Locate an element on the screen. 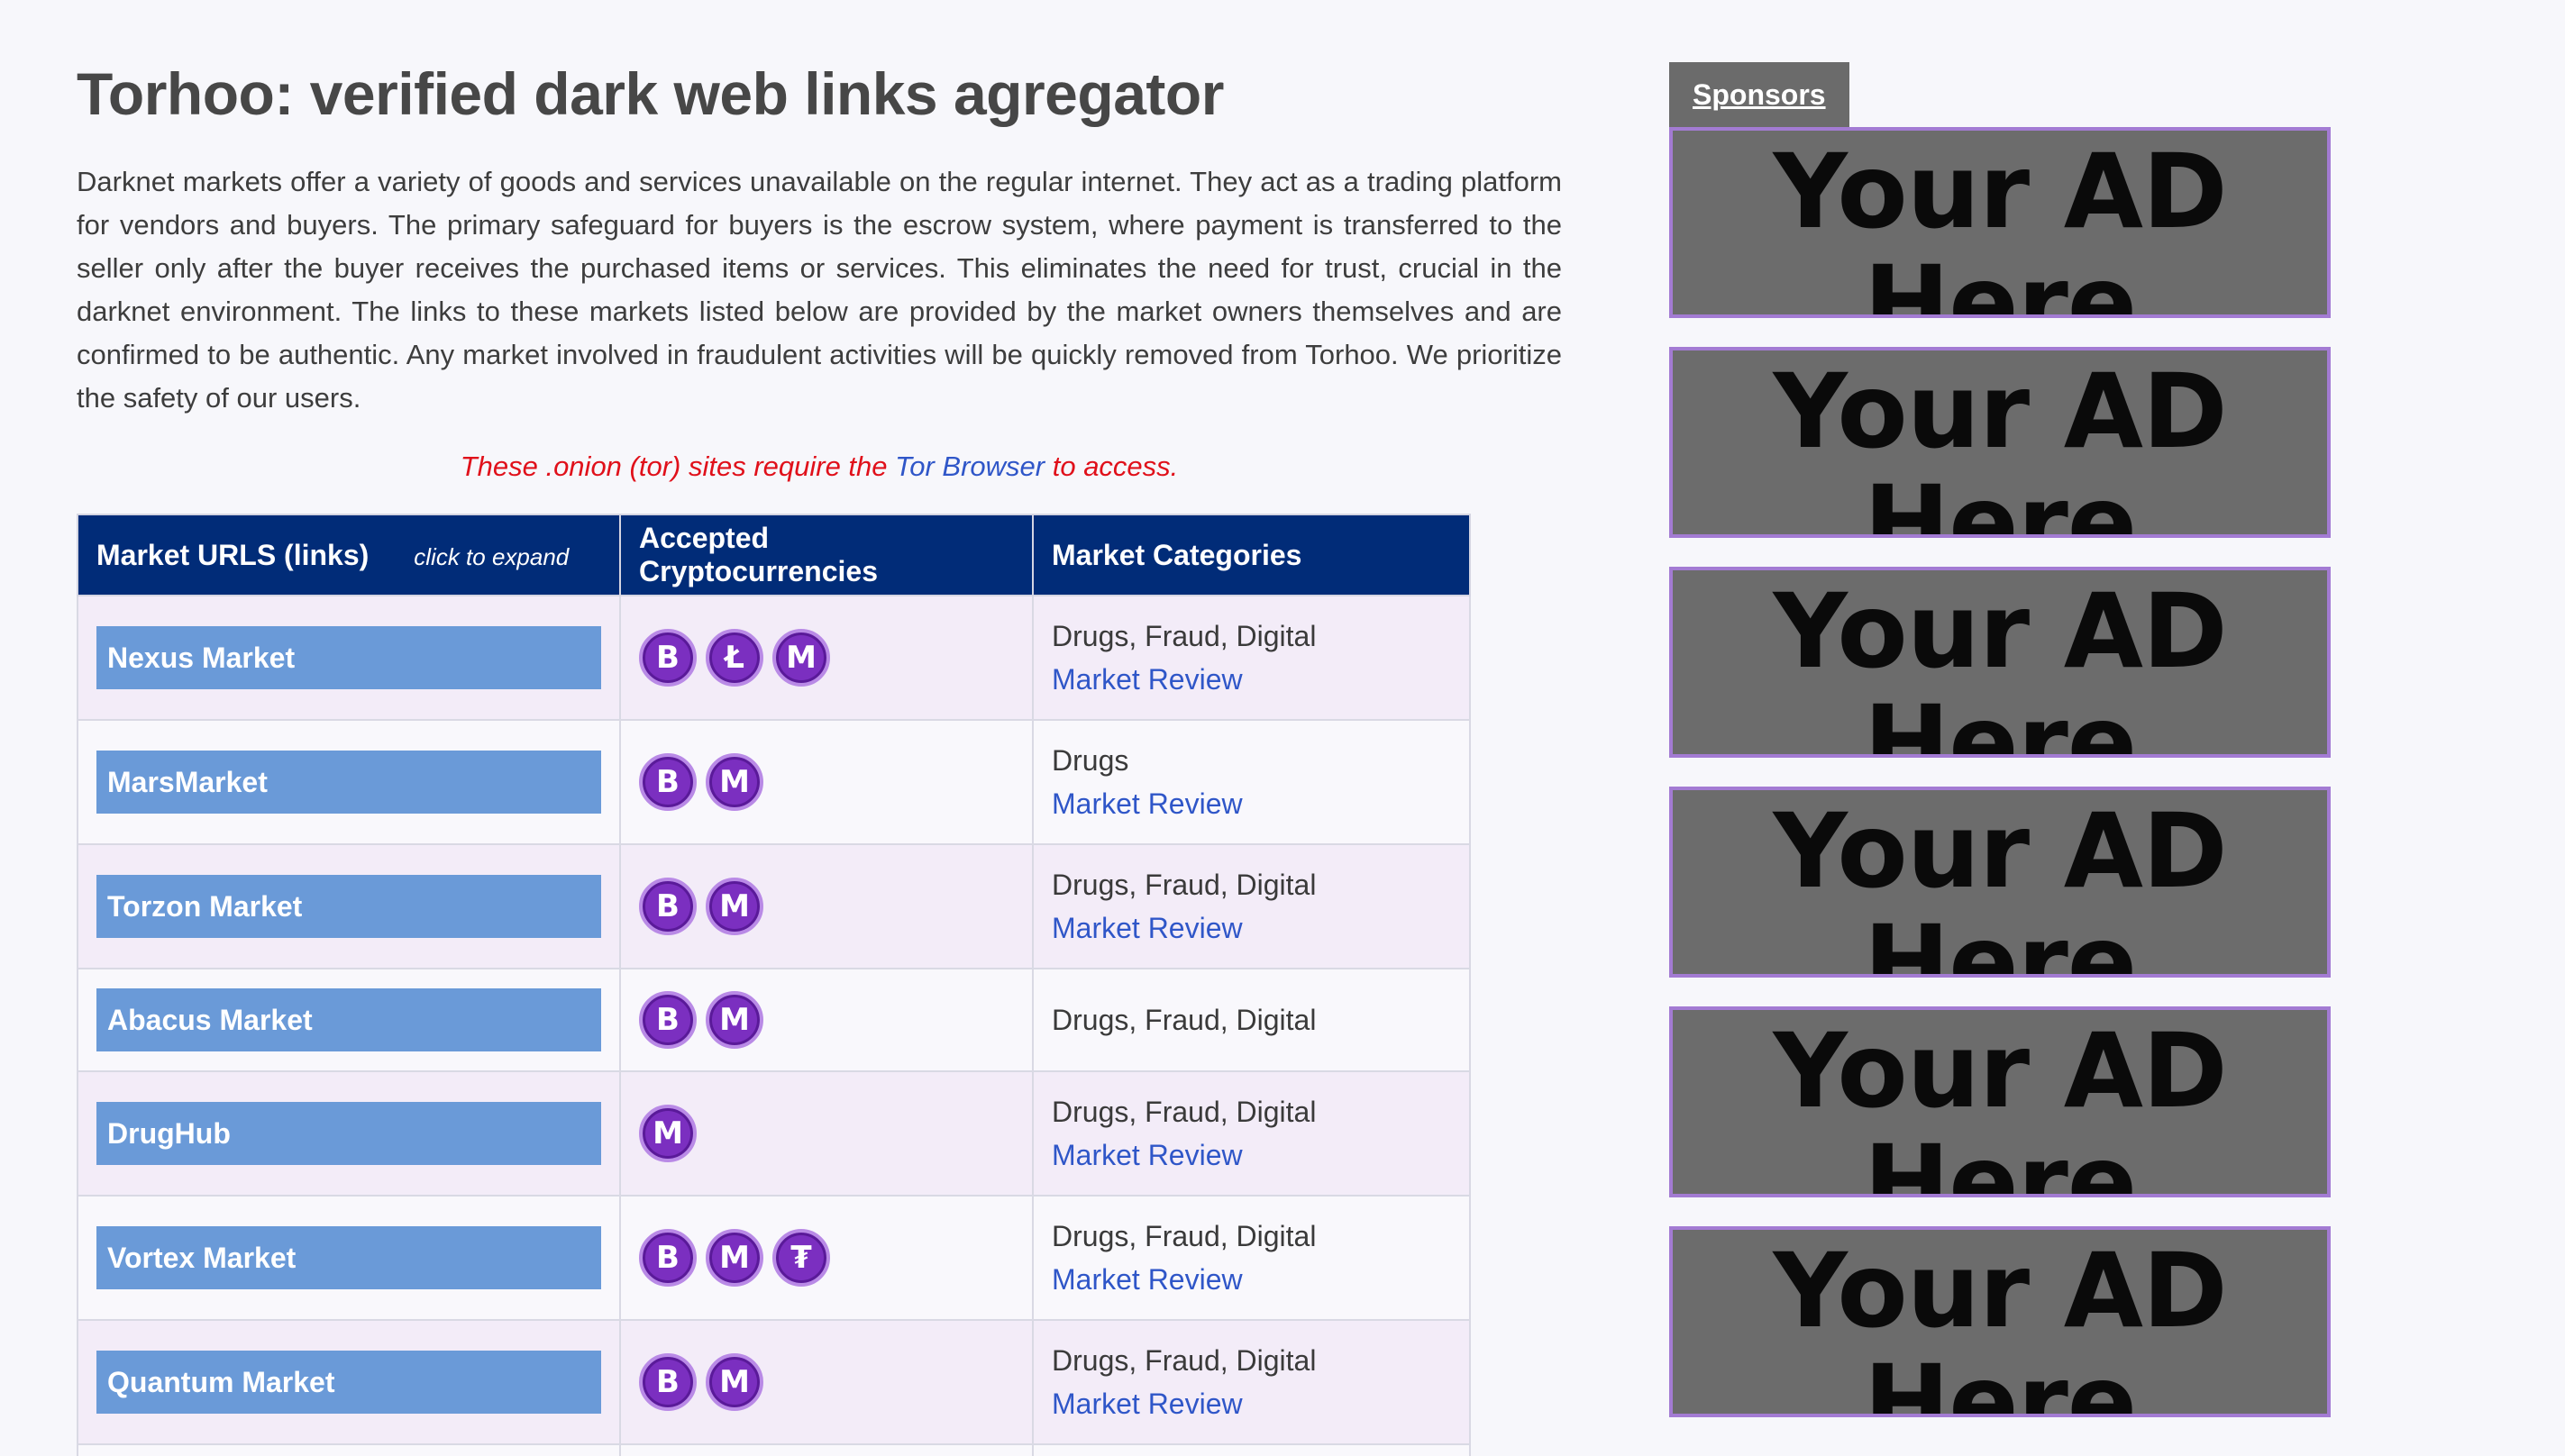 The width and height of the screenshot is (2565, 1456). tether-icon: ₮ is located at coordinates (801, 1258).